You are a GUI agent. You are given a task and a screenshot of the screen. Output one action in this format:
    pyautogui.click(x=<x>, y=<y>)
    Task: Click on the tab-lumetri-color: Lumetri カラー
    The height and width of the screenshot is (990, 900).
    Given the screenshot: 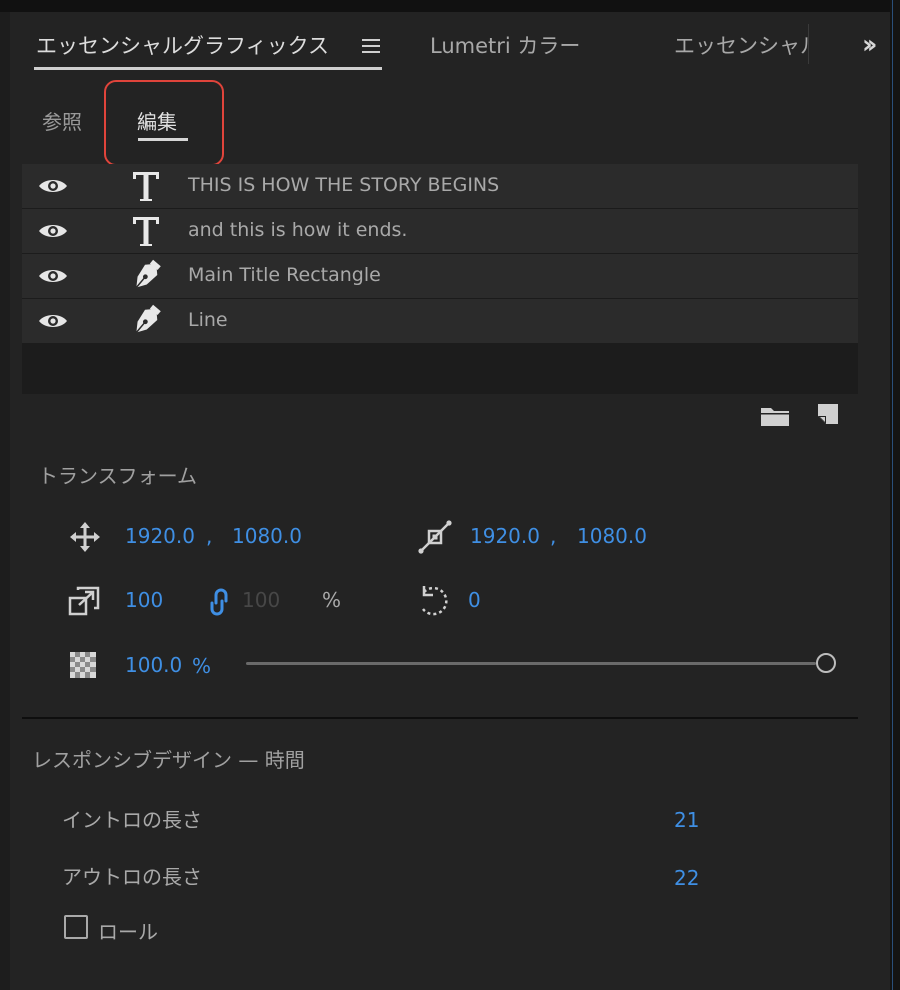 What is the action you would take?
    pyautogui.click(x=505, y=45)
    